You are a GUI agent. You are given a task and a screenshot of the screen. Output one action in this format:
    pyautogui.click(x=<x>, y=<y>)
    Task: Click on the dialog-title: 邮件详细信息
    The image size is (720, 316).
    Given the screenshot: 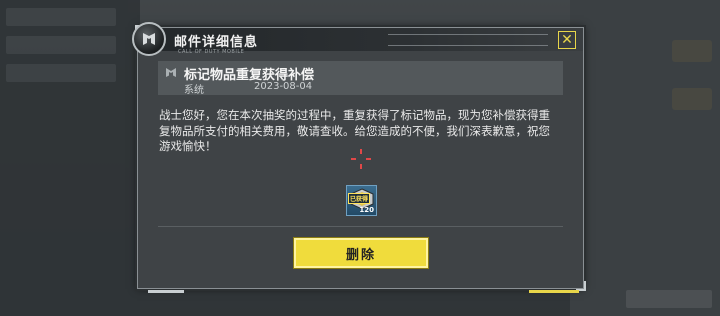 What is the action you would take?
    pyautogui.click(x=216, y=42)
    